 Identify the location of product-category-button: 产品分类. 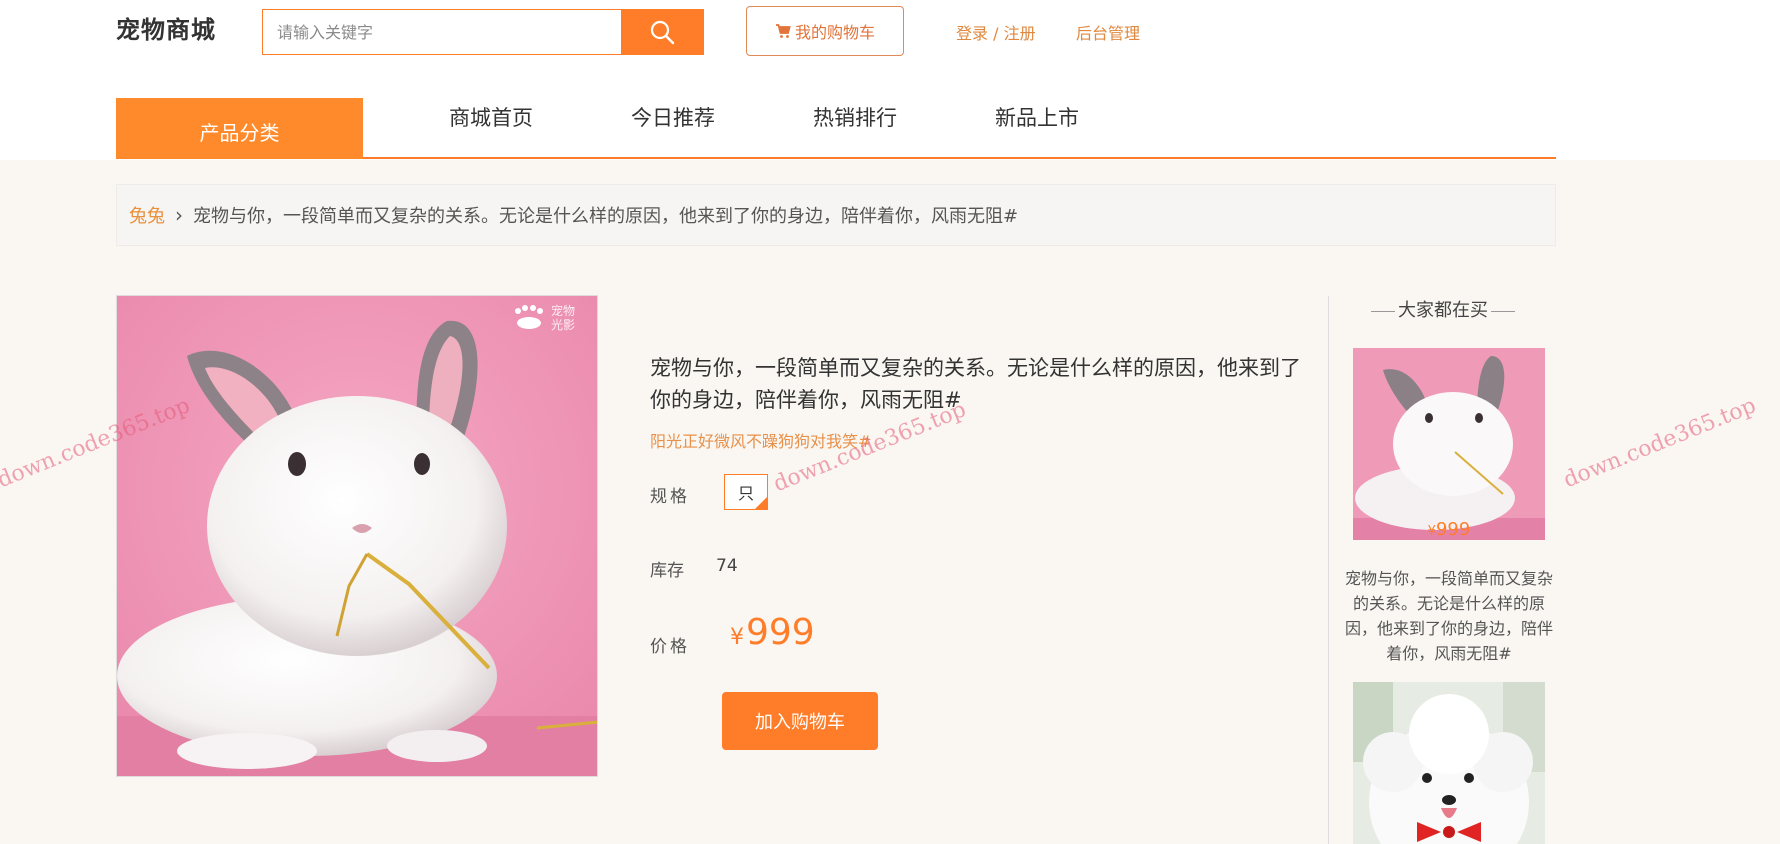
(239, 128).